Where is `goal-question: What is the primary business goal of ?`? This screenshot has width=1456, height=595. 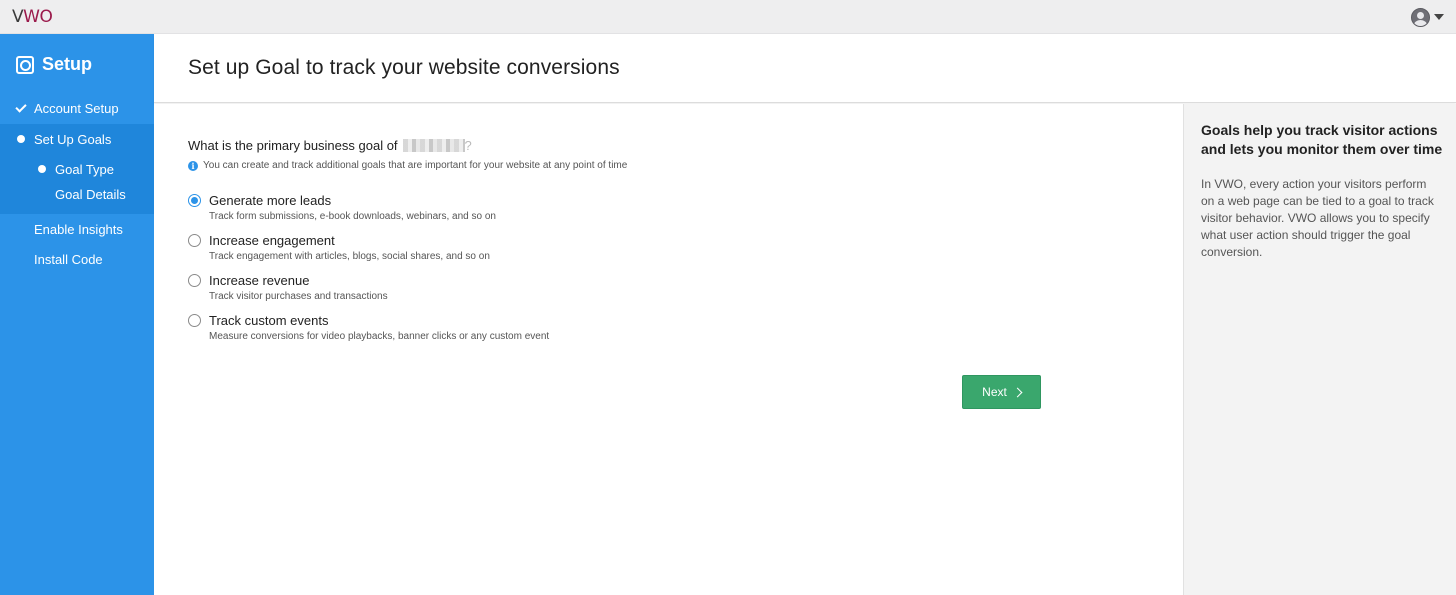 goal-question: What is the primary business goal of ? is located at coordinates (330, 145).